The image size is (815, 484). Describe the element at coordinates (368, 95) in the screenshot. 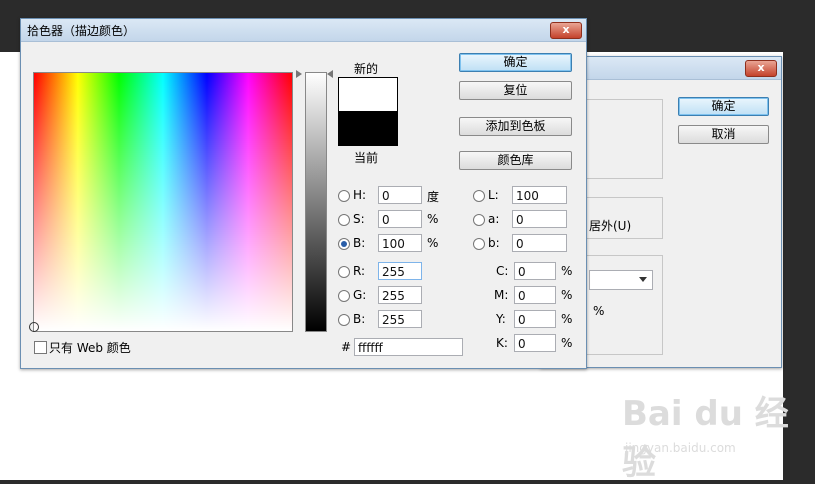

I see `new-color-swatch` at that location.